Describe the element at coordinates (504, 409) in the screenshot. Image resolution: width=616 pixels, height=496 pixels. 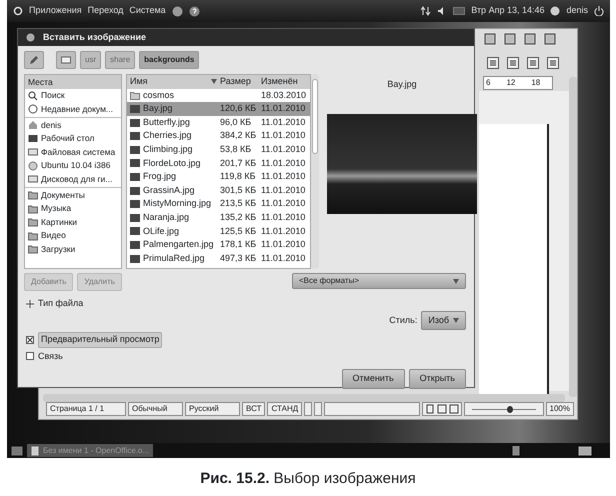
I see `zoom-slider` at that location.